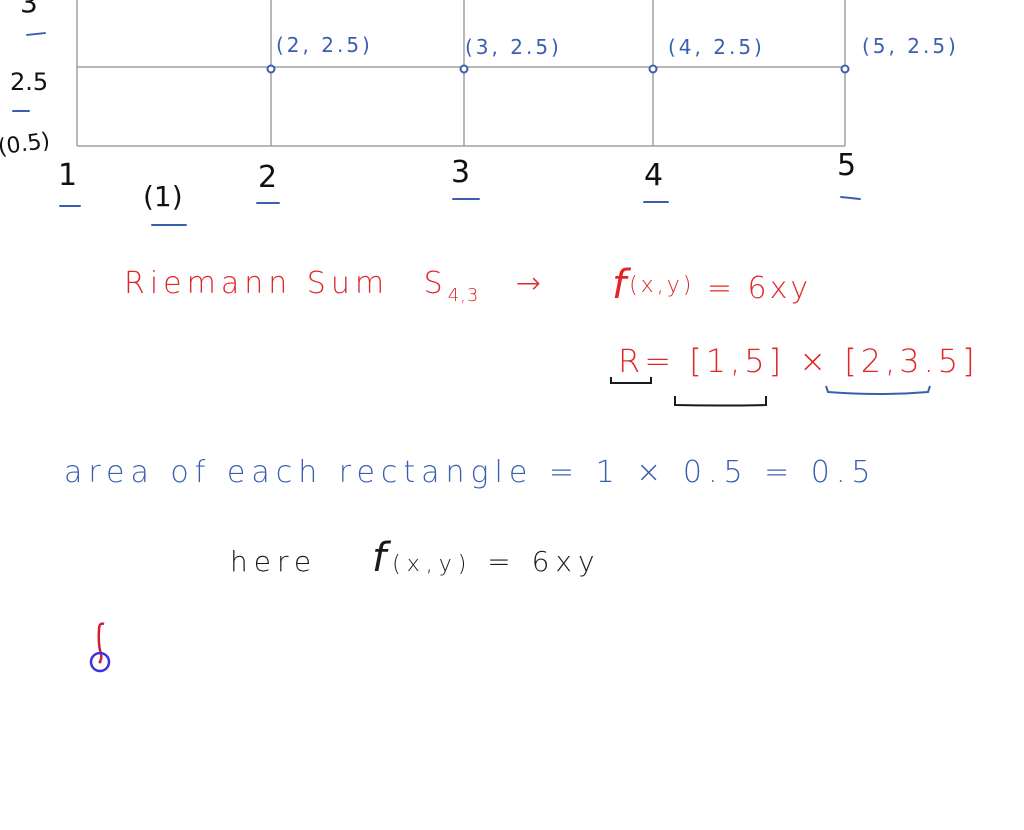  Describe the element at coordinates (21, 111) in the screenshot. I see `y-label-2-5-underline` at that location.